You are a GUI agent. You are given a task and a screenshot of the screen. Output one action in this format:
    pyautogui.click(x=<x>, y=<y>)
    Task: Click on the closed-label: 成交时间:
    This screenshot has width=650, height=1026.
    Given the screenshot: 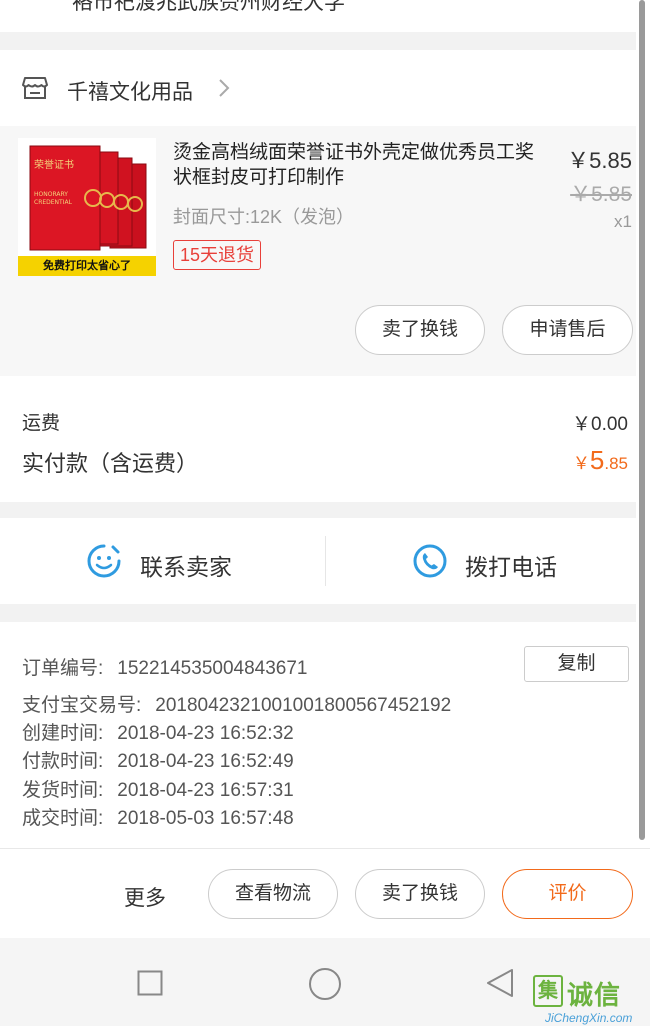 What is the action you would take?
    pyautogui.click(x=63, y=818)
    